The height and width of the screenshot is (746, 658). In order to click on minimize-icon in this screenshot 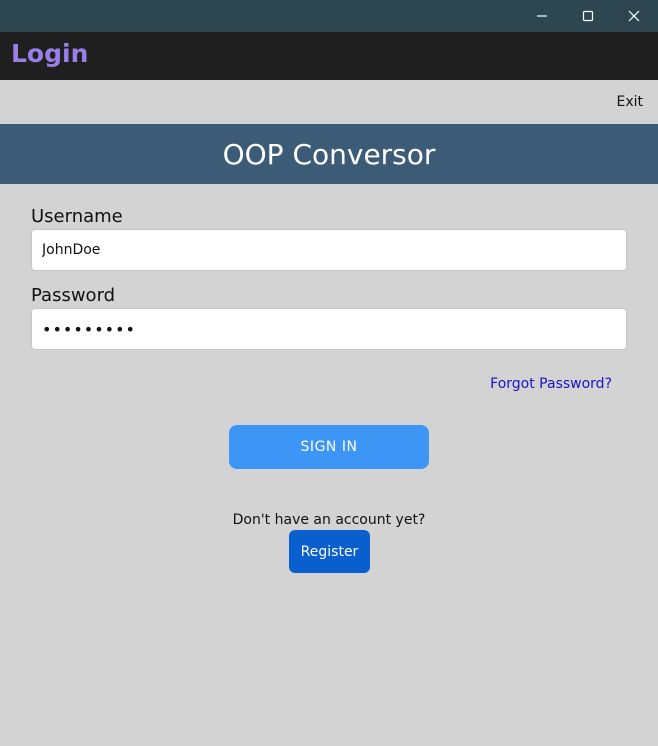, I will do `click(542, 16)`.